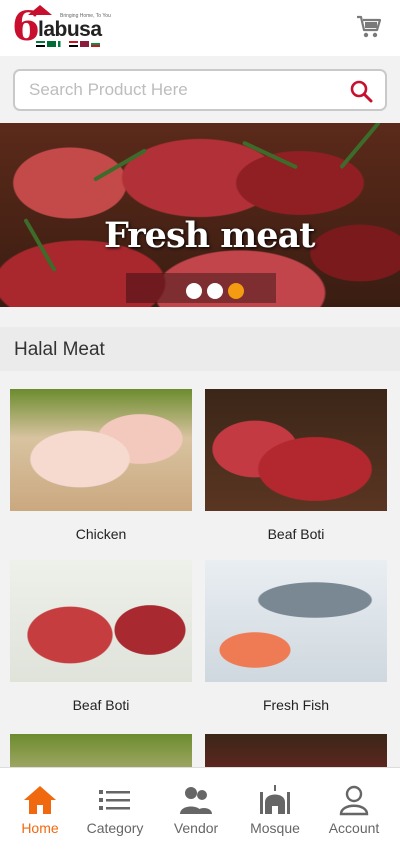 The width and height of the screenshot is (400, 850). I want to click on carousel-dots, so click(215, 291).